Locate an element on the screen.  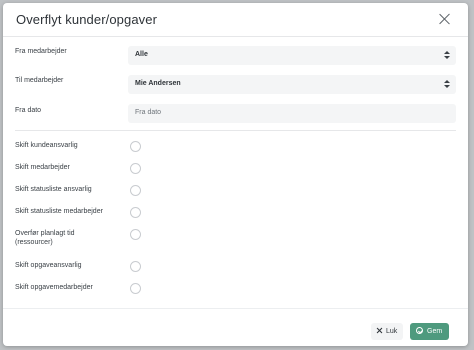
close-button: Luk is located at coordinates (387, 331).